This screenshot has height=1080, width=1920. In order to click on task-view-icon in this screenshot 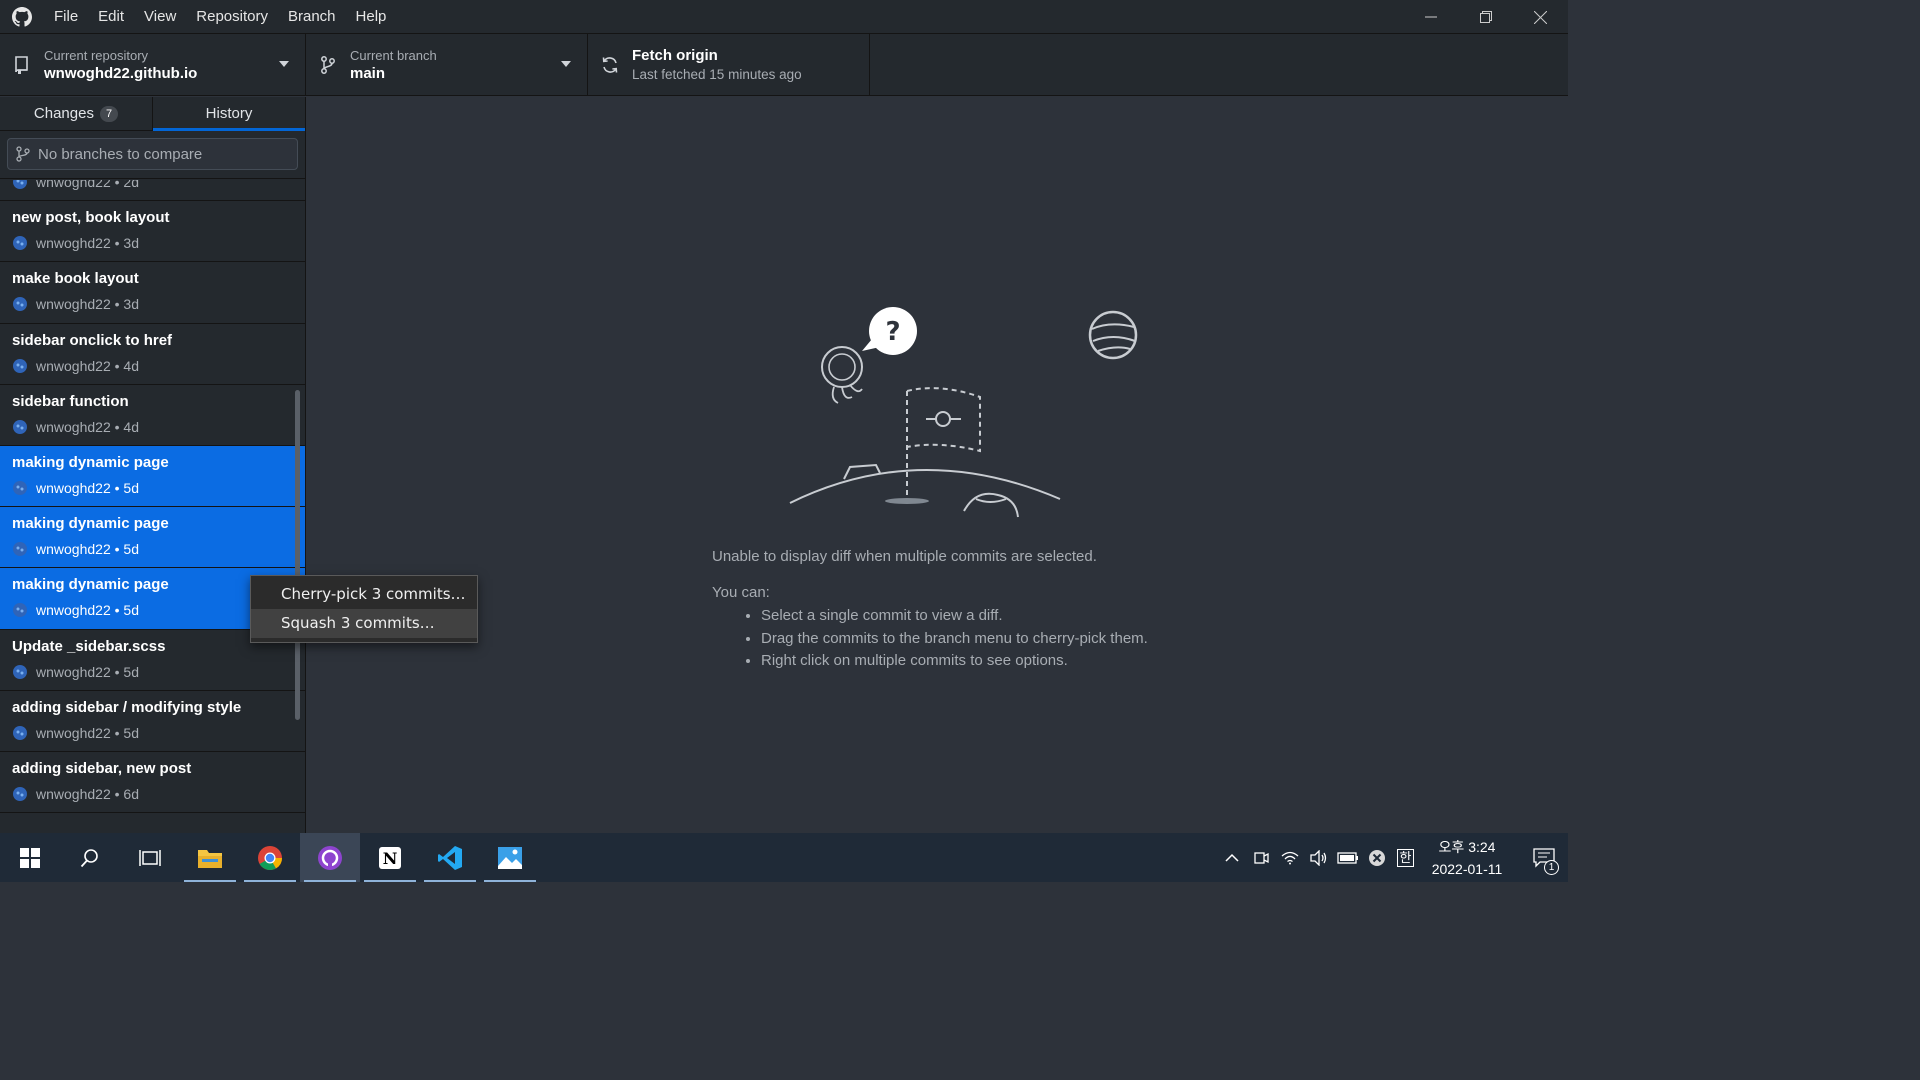, I will do `click(150, 857)`.